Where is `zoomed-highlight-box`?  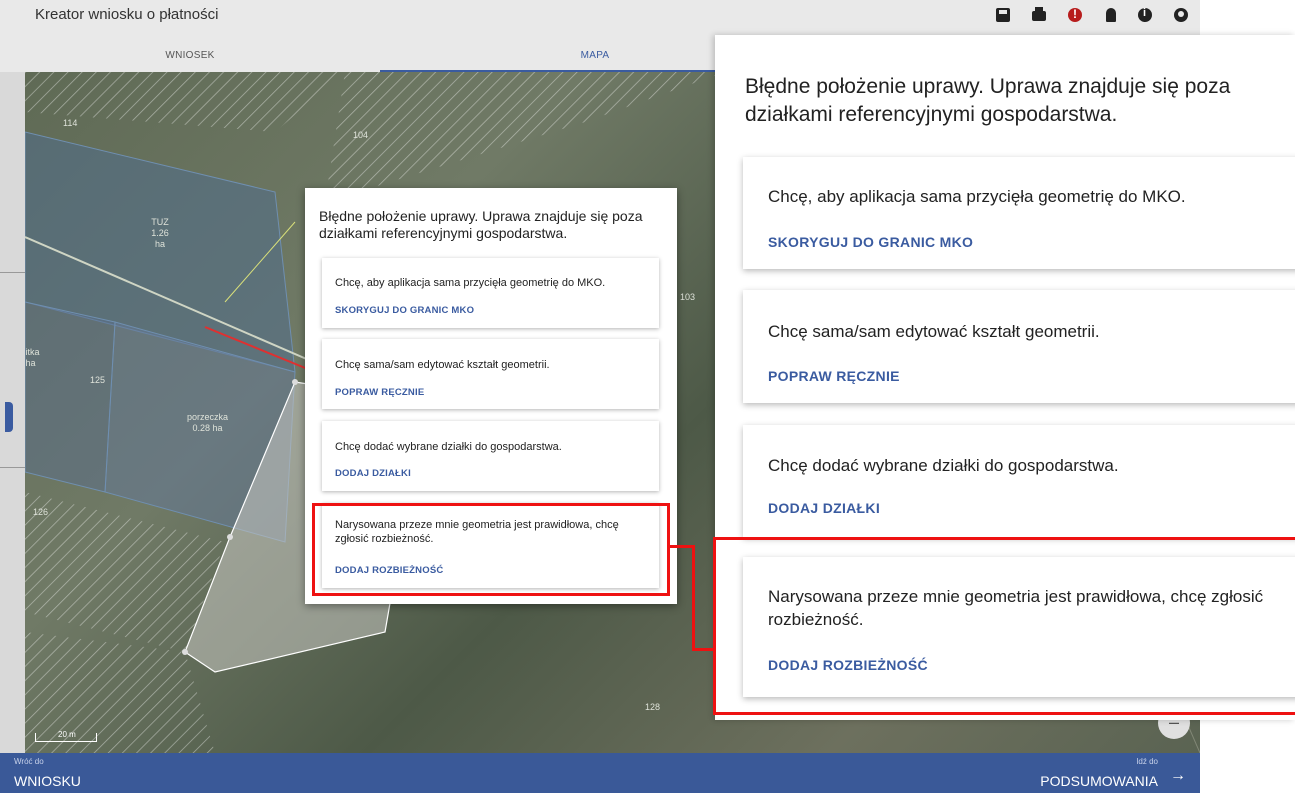
zoomed-highlight-box is located at coordinates (1004, 626).